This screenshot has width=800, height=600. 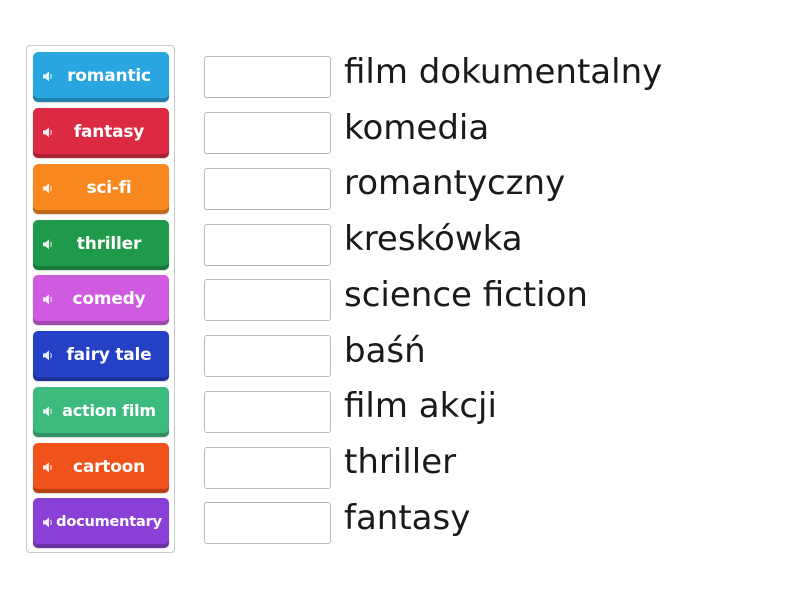 I want to click on tile-fairy-tale: fairy tale, so click(x=101, y=356).